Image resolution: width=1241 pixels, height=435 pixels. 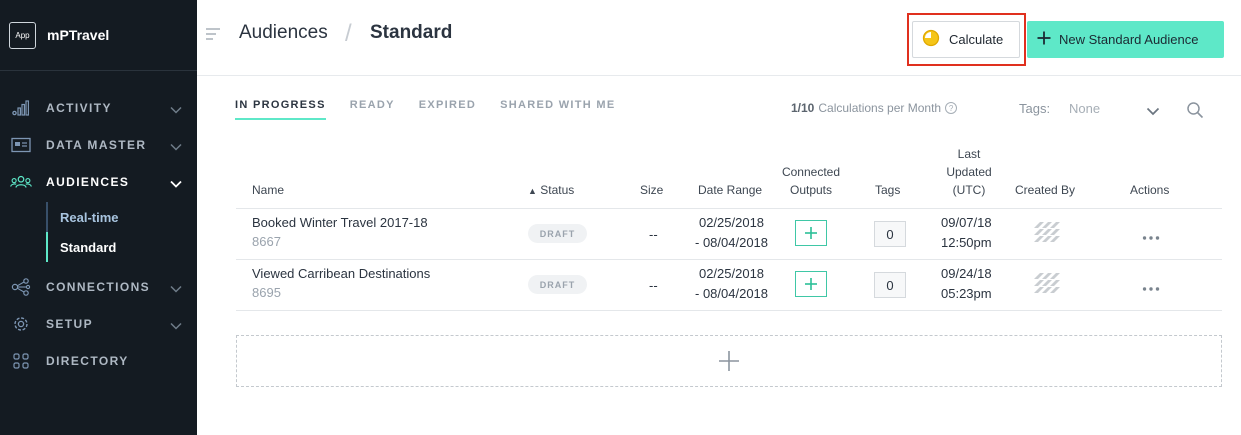 I want to click on calculate-button: Calculate, so click(x=966, y=39).